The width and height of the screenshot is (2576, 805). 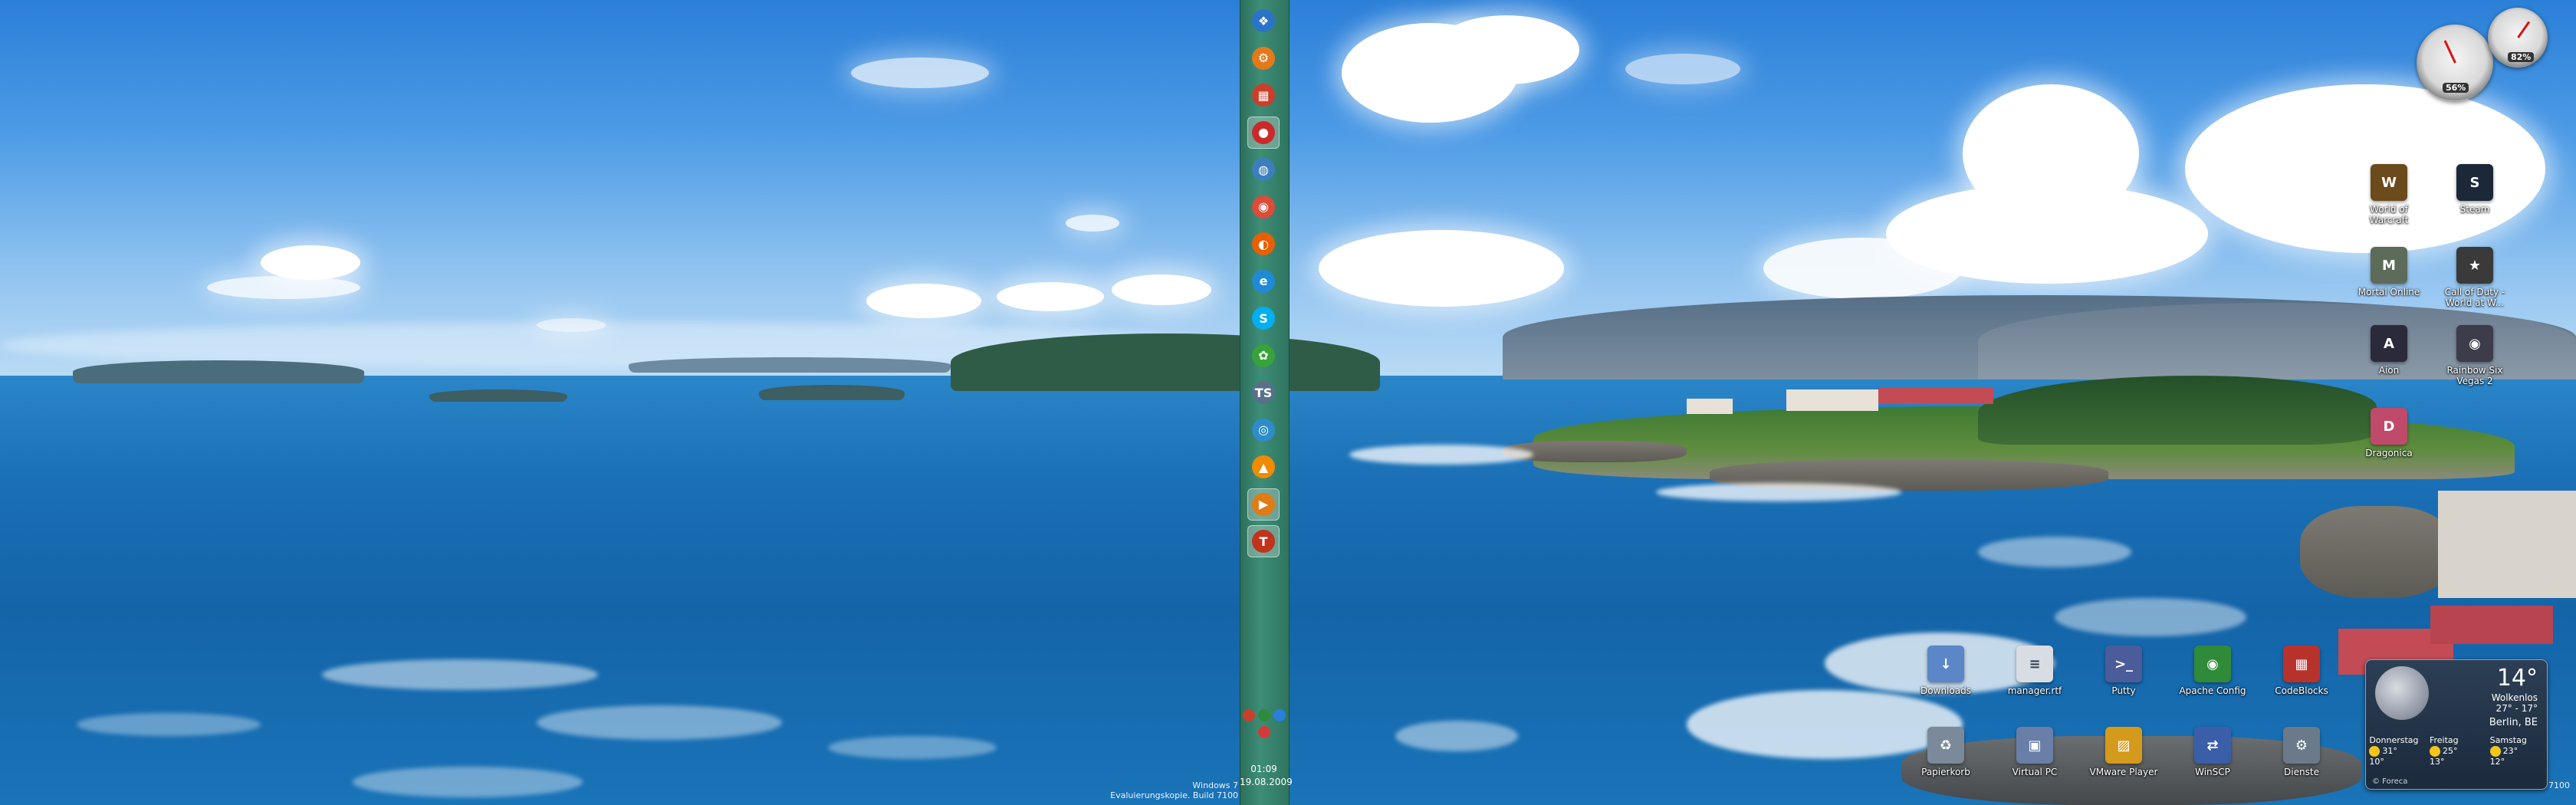 What do you see at coordinates (1263, 715) in the screenshot?
I see `tray-network-icon` at bounding box center [1263, 715].